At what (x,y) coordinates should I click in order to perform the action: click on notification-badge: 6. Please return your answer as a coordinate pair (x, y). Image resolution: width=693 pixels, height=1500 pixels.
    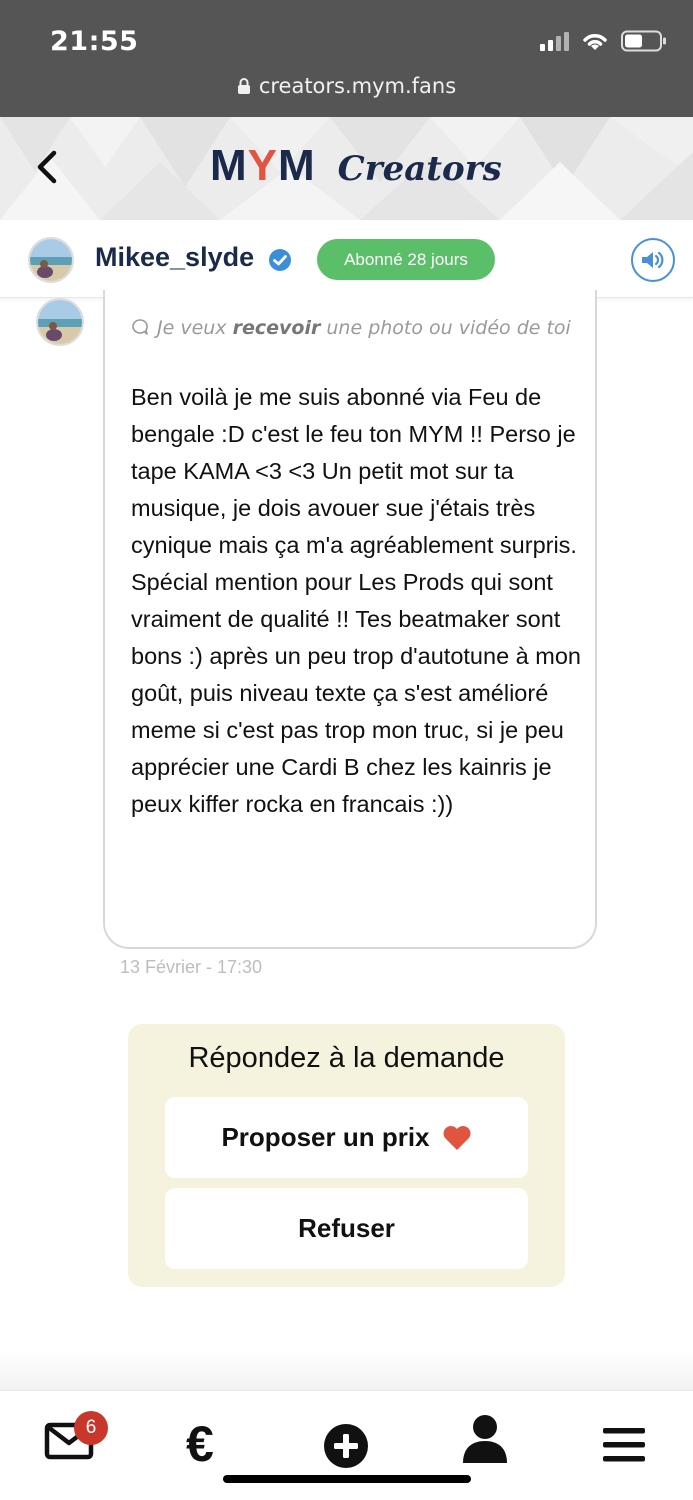
    Looking at the image, I should click on (91, 1428).